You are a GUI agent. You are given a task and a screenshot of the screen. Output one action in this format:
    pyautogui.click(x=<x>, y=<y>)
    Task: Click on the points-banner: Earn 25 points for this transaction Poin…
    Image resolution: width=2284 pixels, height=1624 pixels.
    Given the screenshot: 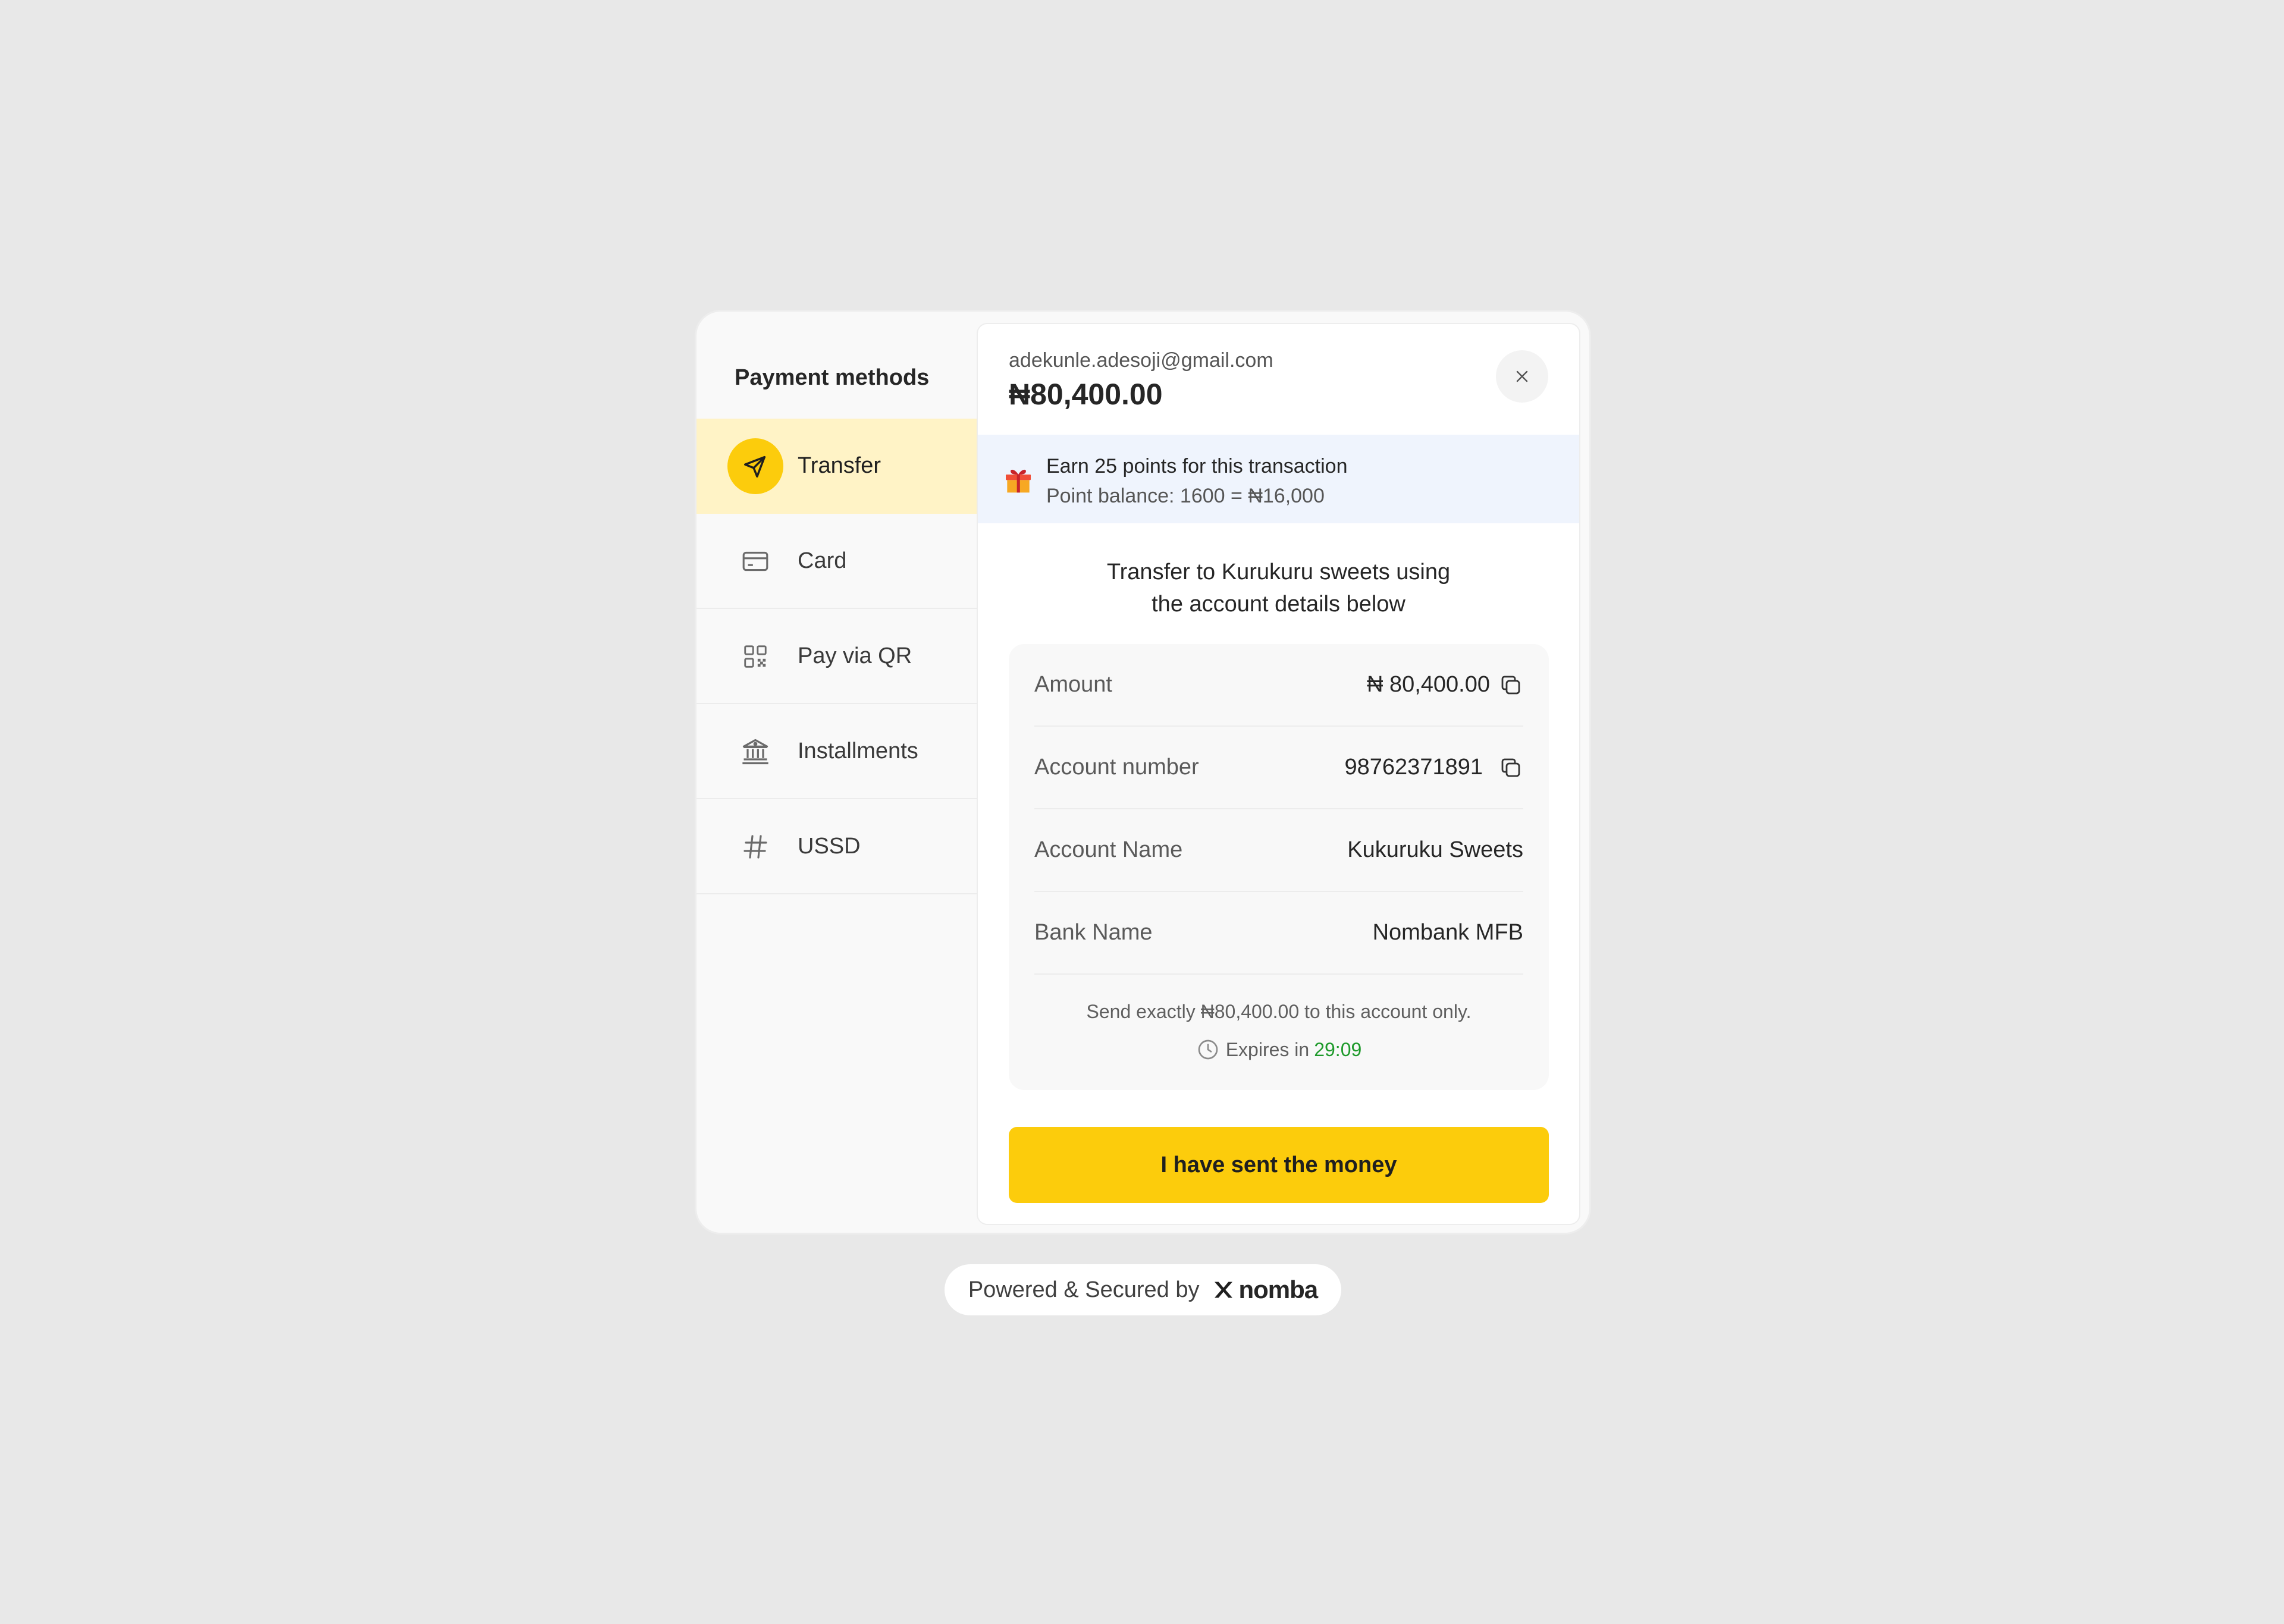 What is the action you would take?
    pyautogui.click(x=1278, y=479)
    